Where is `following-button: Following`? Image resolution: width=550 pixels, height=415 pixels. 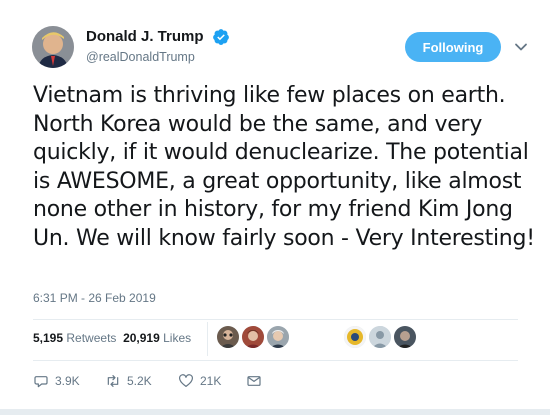
following-button: Following is located at coordinates (453, 47).